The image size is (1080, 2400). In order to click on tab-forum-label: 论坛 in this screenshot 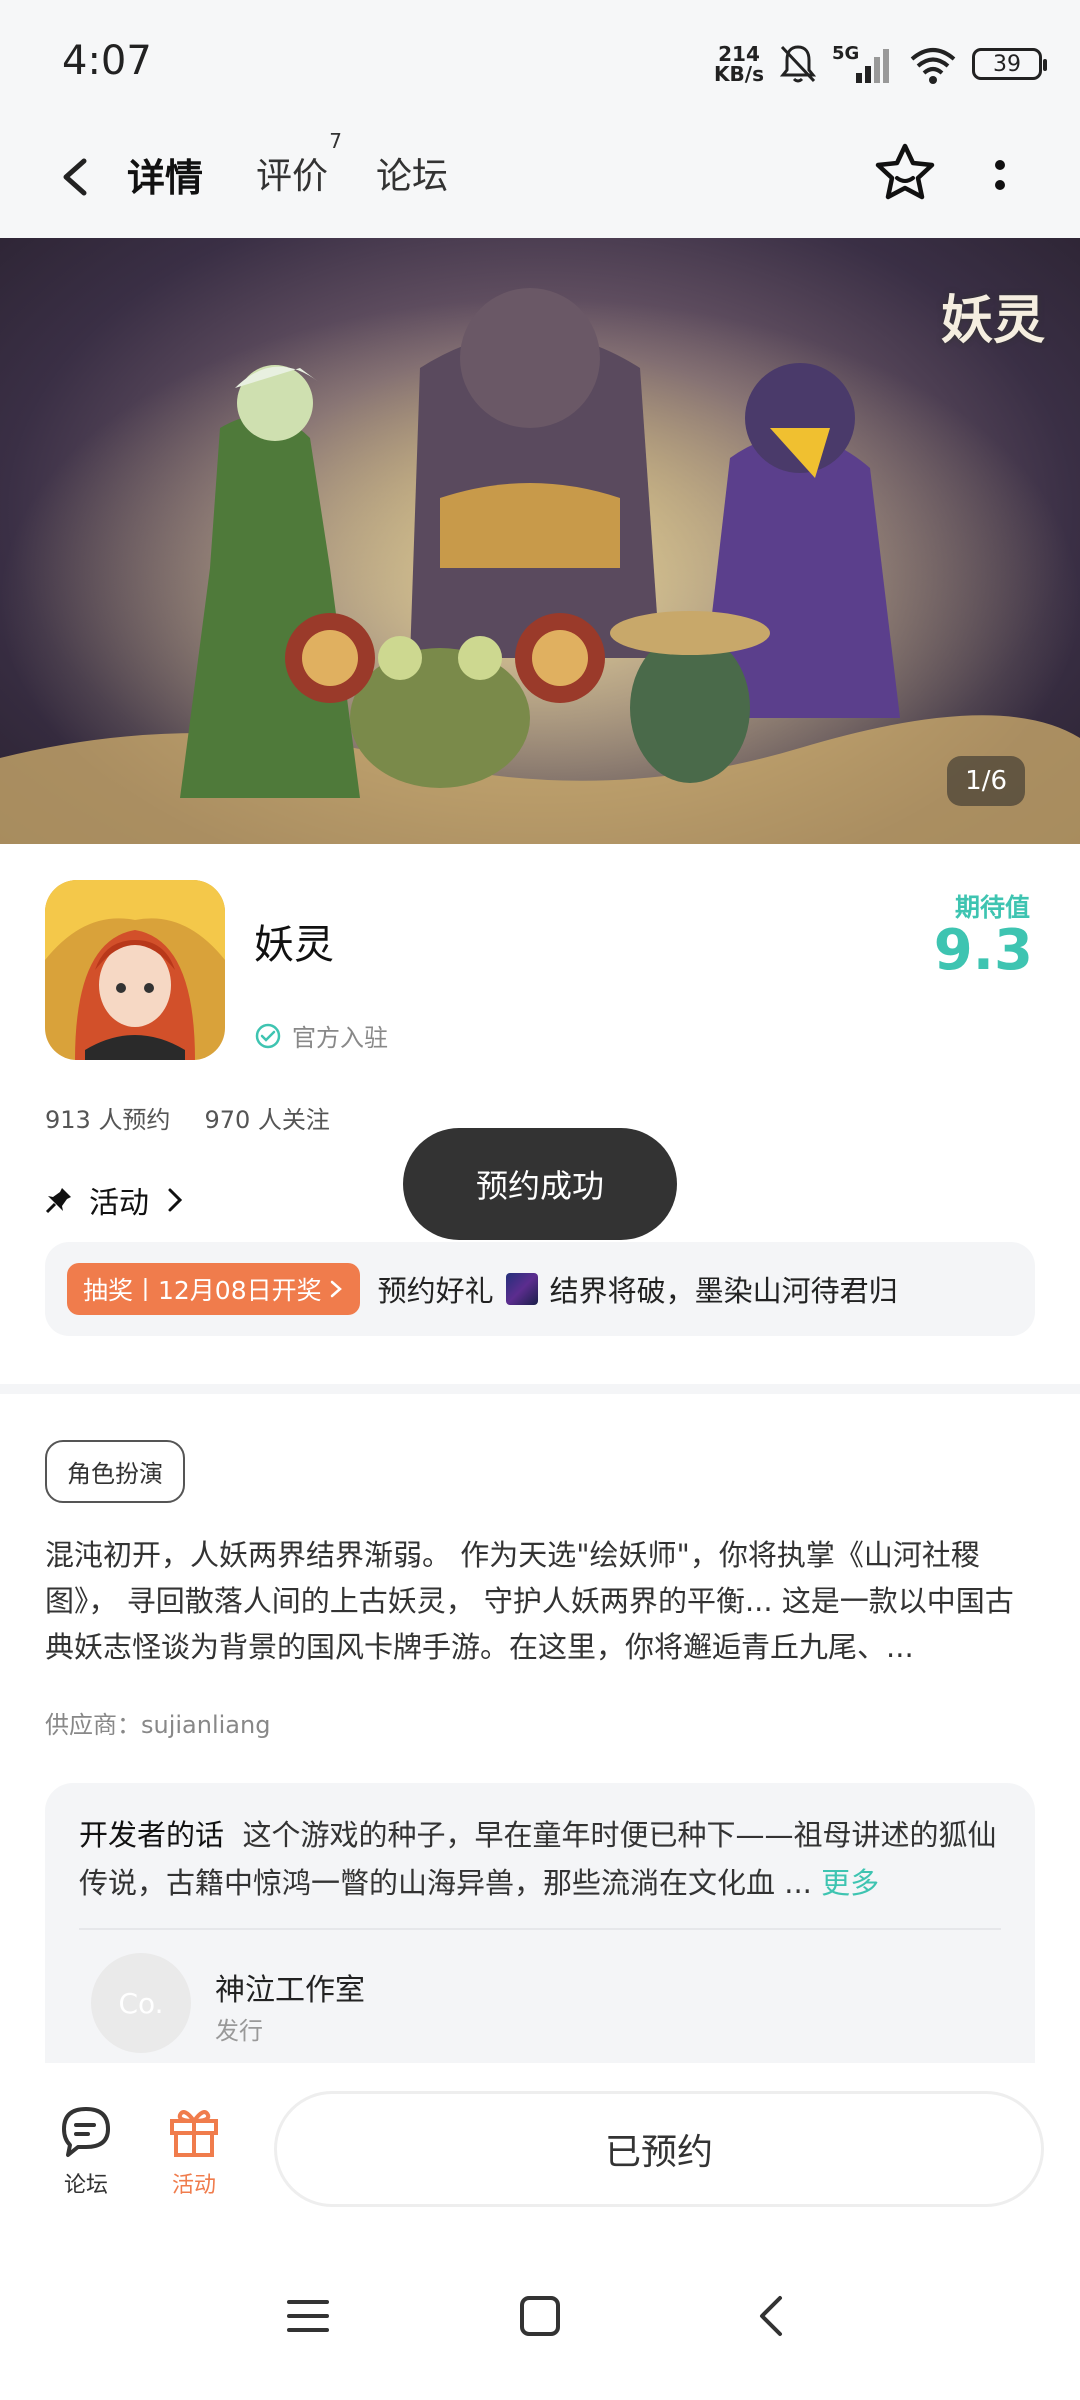, I will do `click(412, 176)`.